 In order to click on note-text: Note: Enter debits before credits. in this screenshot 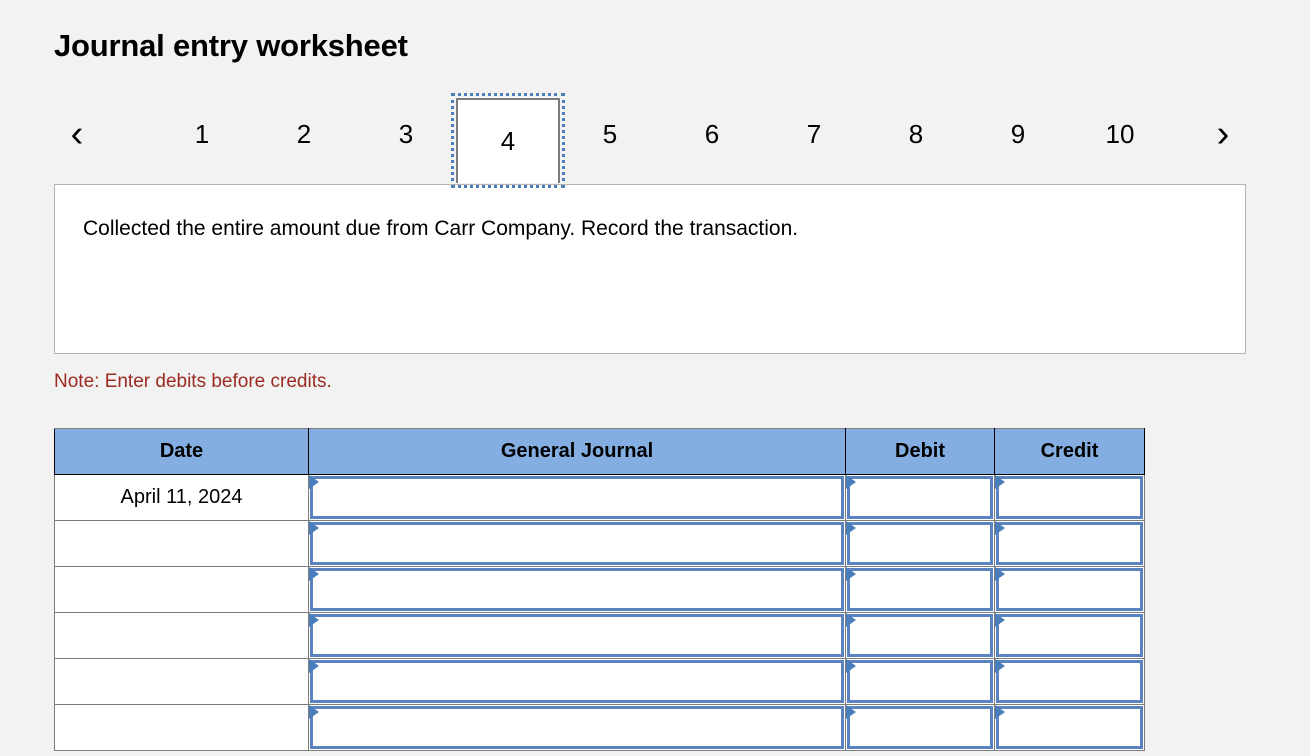, I will do `click(193, 381)`.